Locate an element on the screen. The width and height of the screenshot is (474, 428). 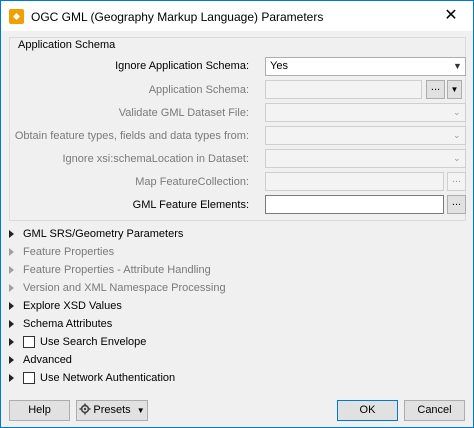
app-icon is located at coordinates (16, 16).